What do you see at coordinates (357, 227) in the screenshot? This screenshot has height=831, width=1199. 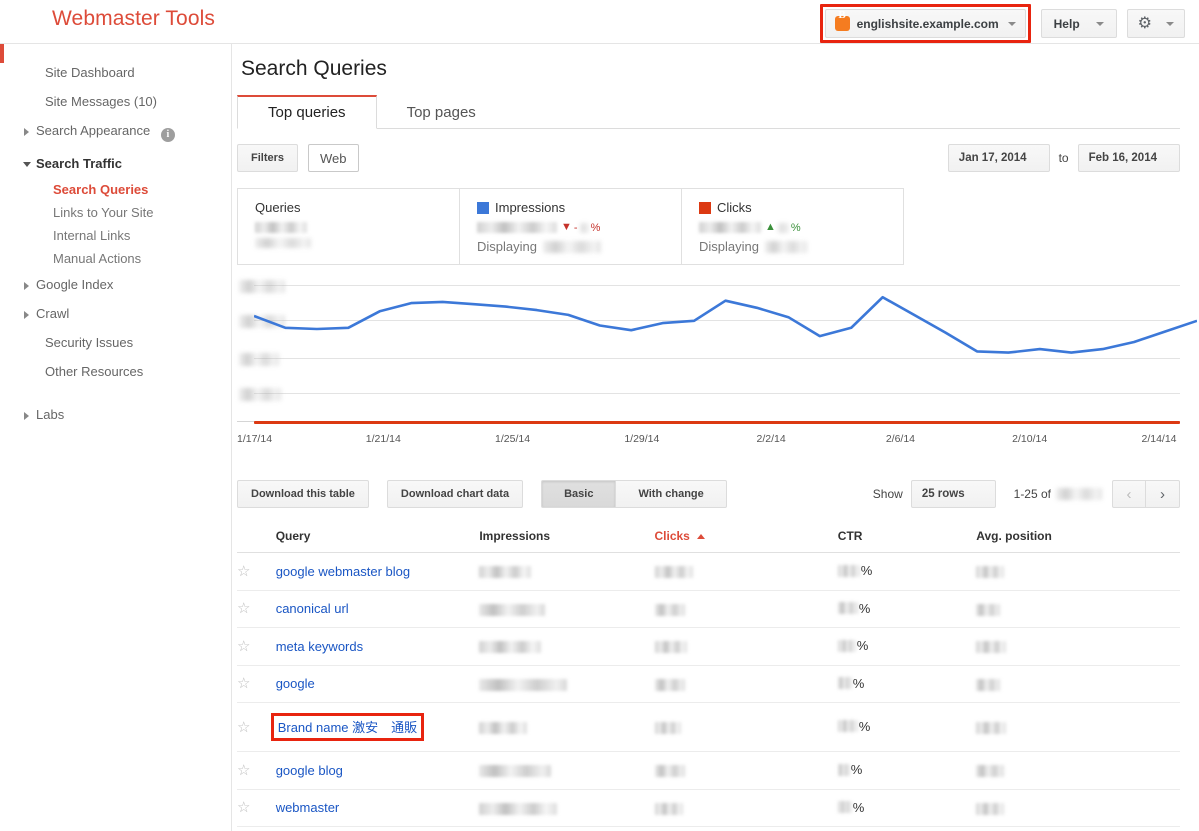 I see `card-value-row` at bounding box center [357, 227].